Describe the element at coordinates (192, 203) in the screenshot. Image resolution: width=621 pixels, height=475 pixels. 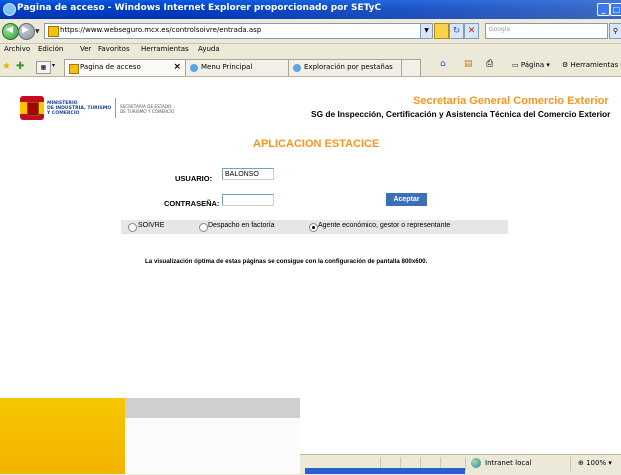
I see `password-label: CONTRASEÑA:` at that location.